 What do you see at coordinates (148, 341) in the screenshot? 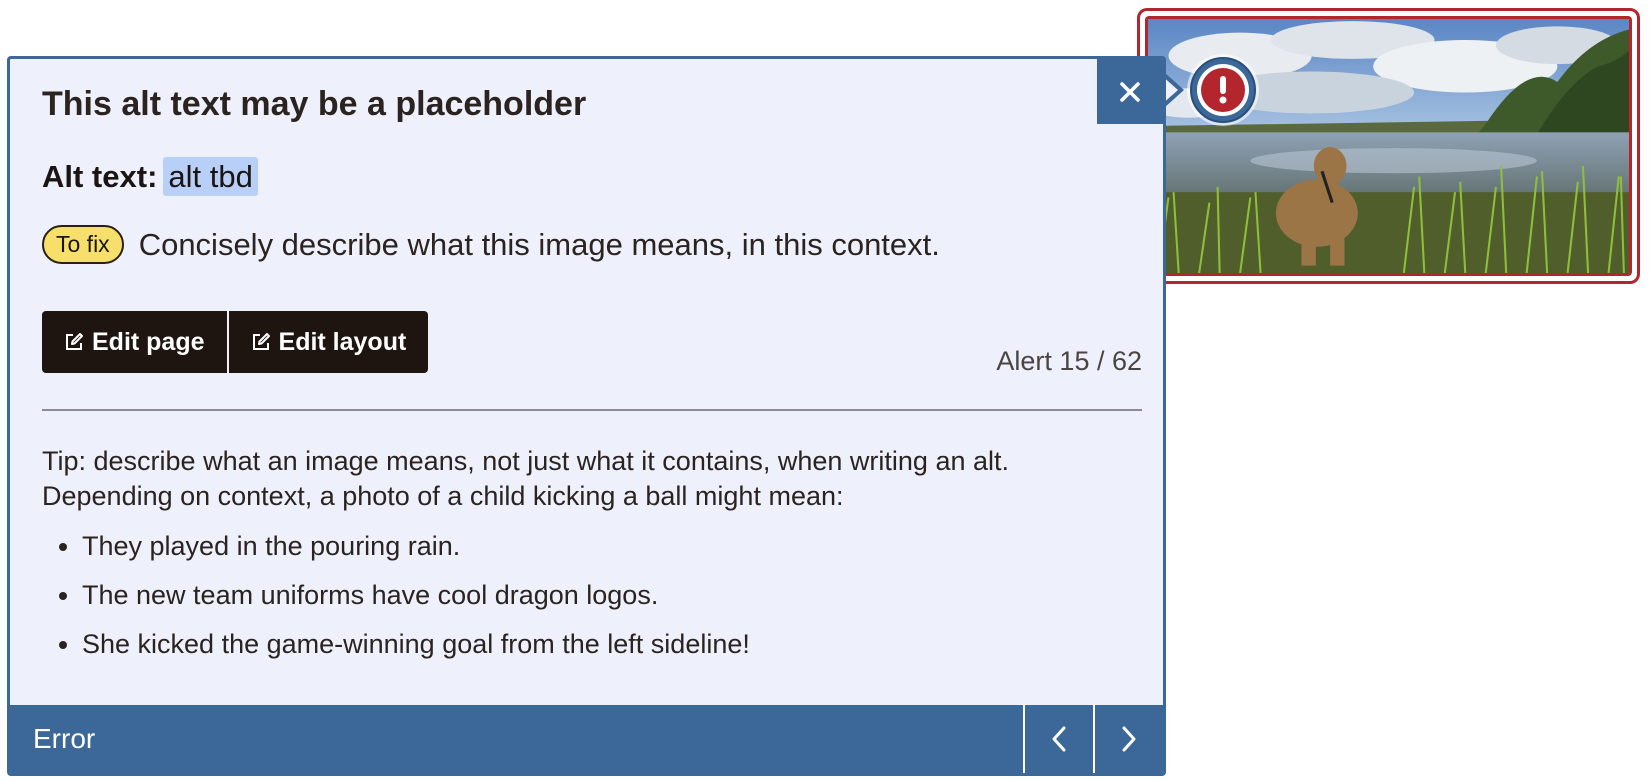
I see `edit-page-label: Edit page` at bounding box center [148, 341].